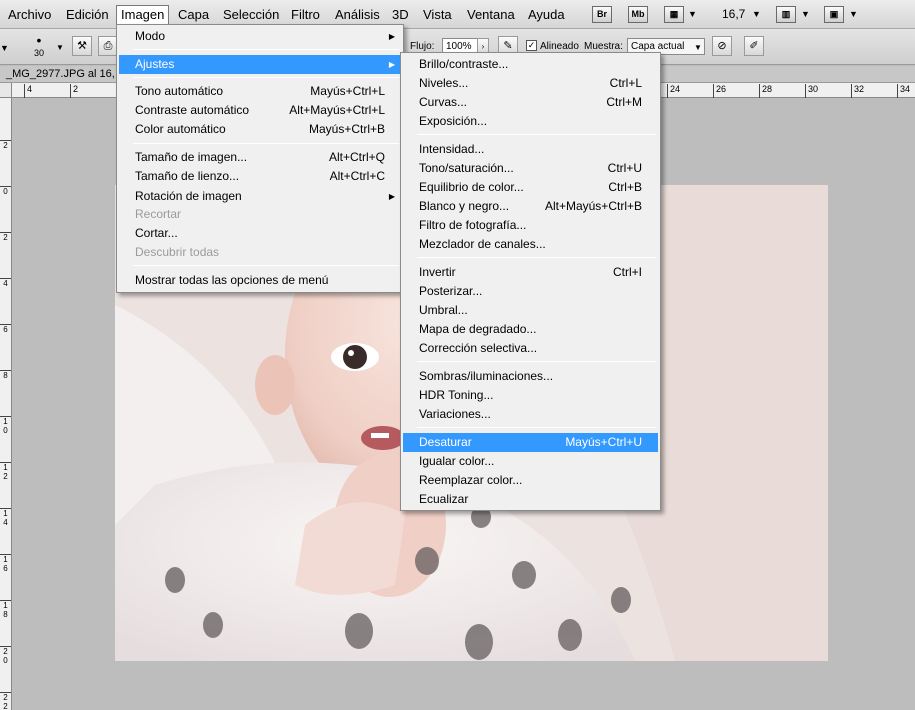  What do you see at coordinates (150, 36) in the screenshot?
I see `menu-item-label: Modo` at bounding box center [150, 36].